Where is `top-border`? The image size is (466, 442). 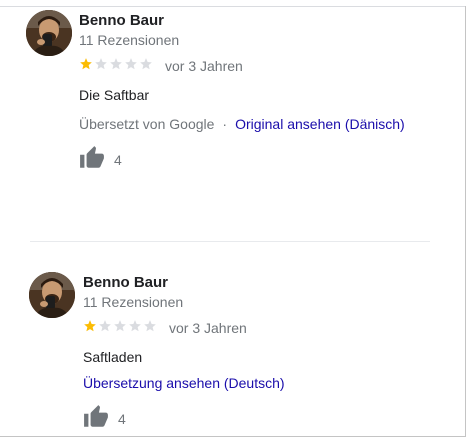 top-border is located at coordinates (233, 6).